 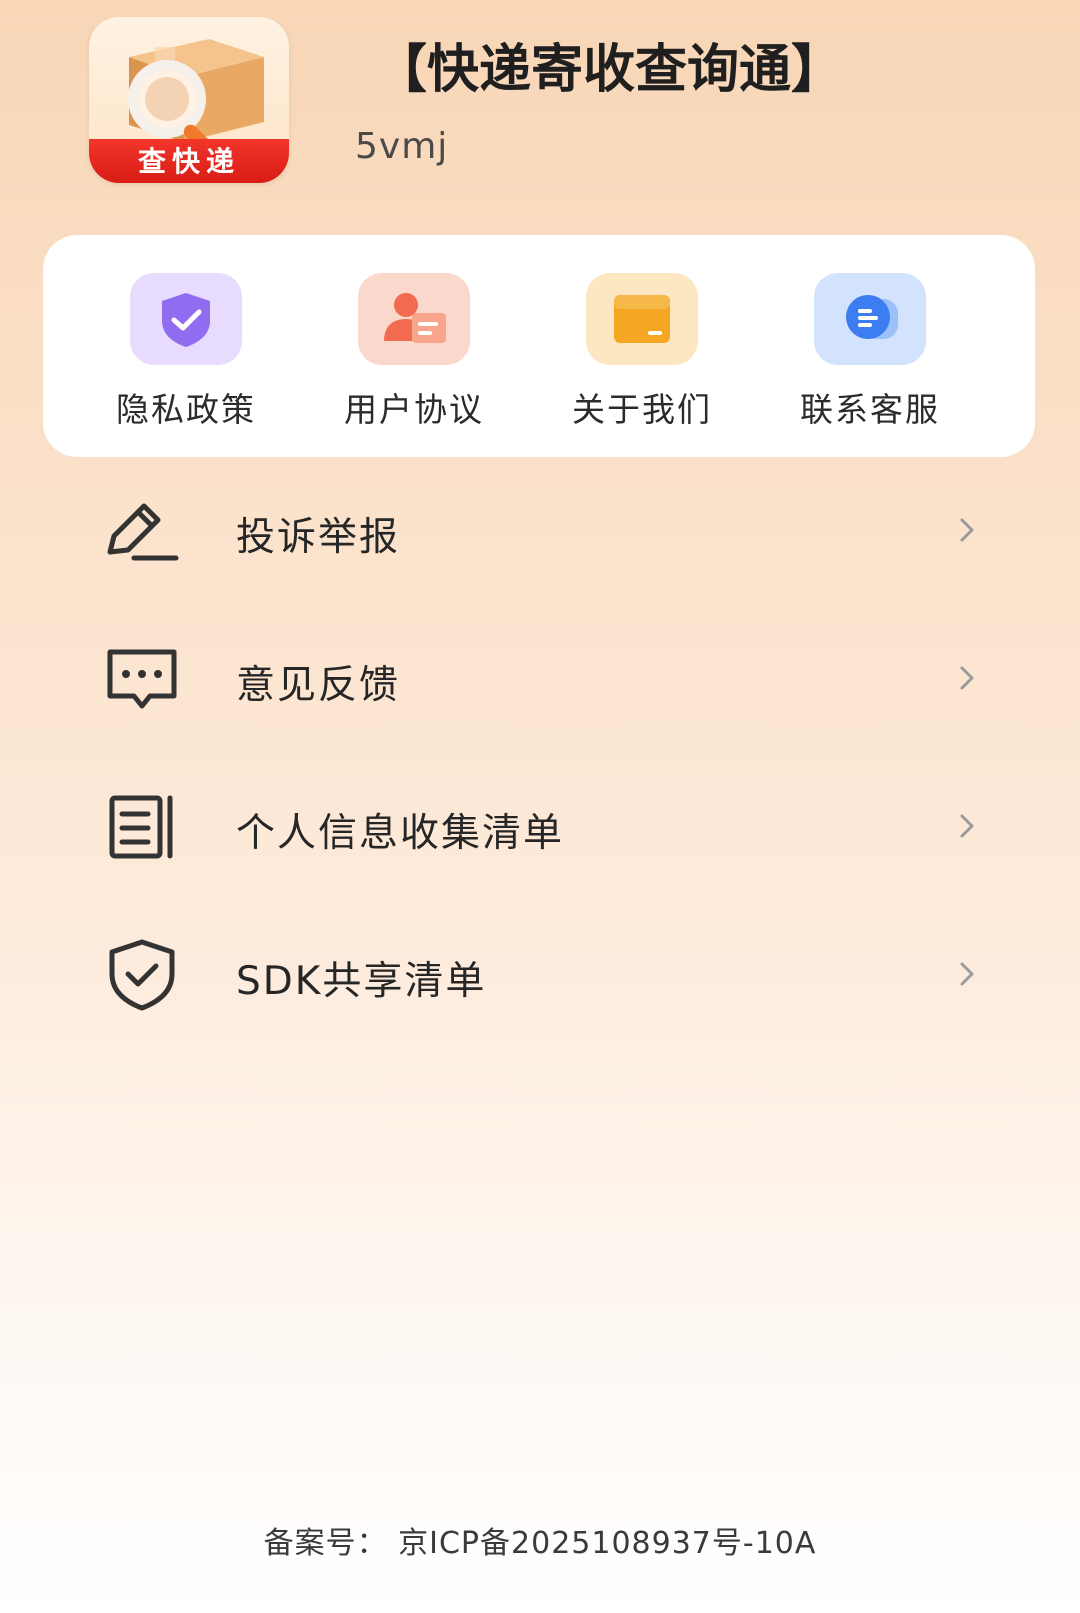 I want to click on quick-link-customer-service: 联系客服, so click(x=870, y=352).